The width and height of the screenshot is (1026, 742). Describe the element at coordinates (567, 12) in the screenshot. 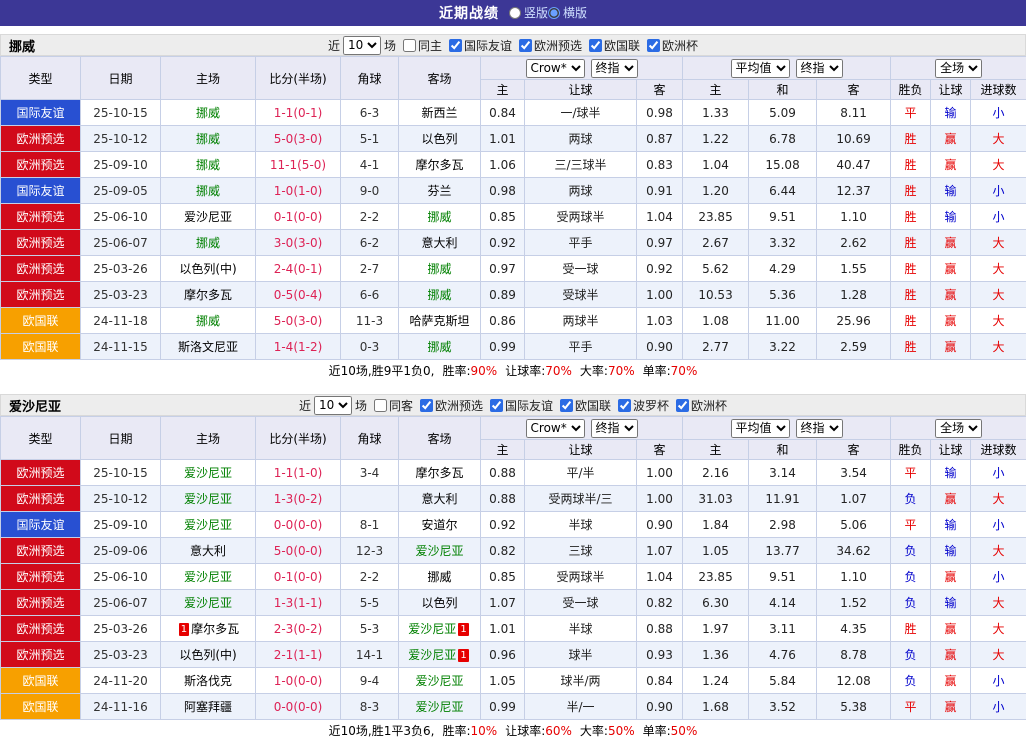

I see `view-option-横版: 横版` at that location.